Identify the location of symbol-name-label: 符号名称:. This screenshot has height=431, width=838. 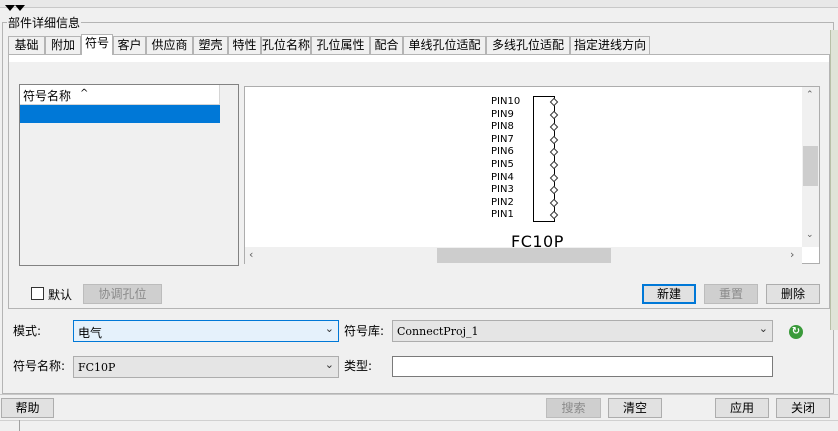
(39, 366).